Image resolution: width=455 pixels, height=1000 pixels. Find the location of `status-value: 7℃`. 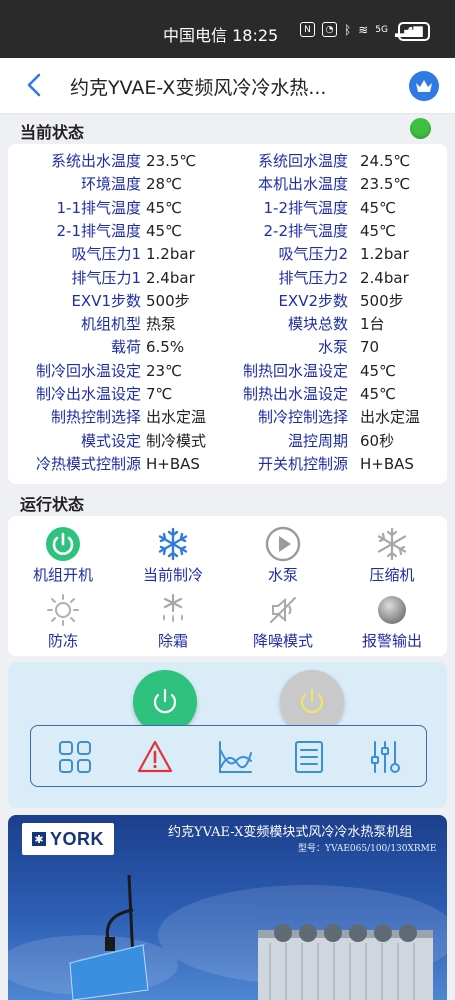

status-value: 7℃ is located at coordinates (159, 394).